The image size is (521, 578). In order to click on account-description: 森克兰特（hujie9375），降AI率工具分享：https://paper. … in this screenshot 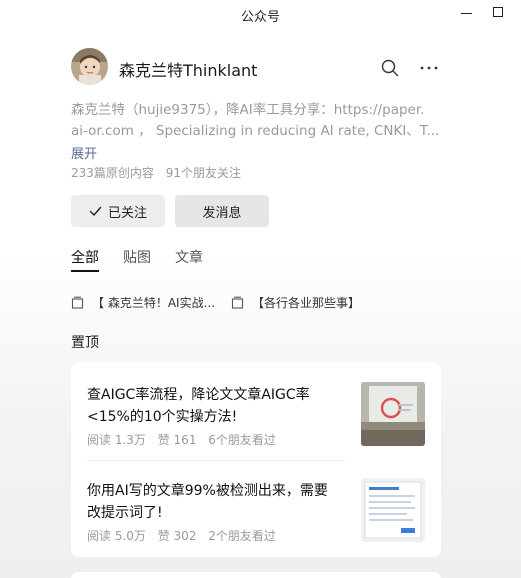, I will do `click(257, 121)`.